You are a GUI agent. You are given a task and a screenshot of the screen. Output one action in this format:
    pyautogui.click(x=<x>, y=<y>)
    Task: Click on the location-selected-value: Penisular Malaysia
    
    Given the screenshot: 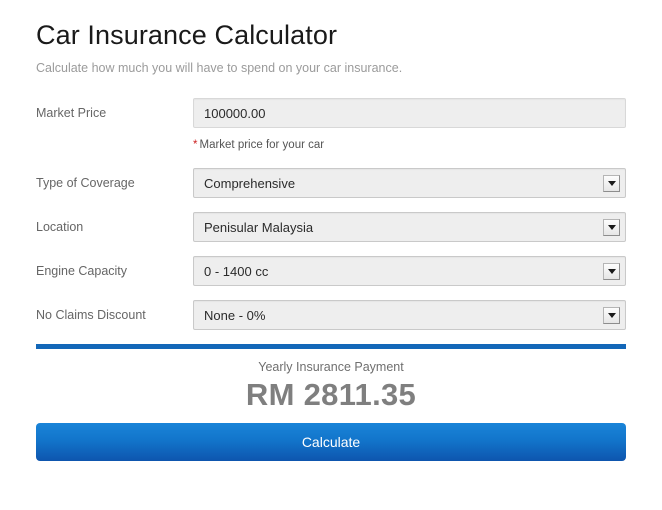 What is the action you would take?
    pyautogui.click(x=259, y=227)
    